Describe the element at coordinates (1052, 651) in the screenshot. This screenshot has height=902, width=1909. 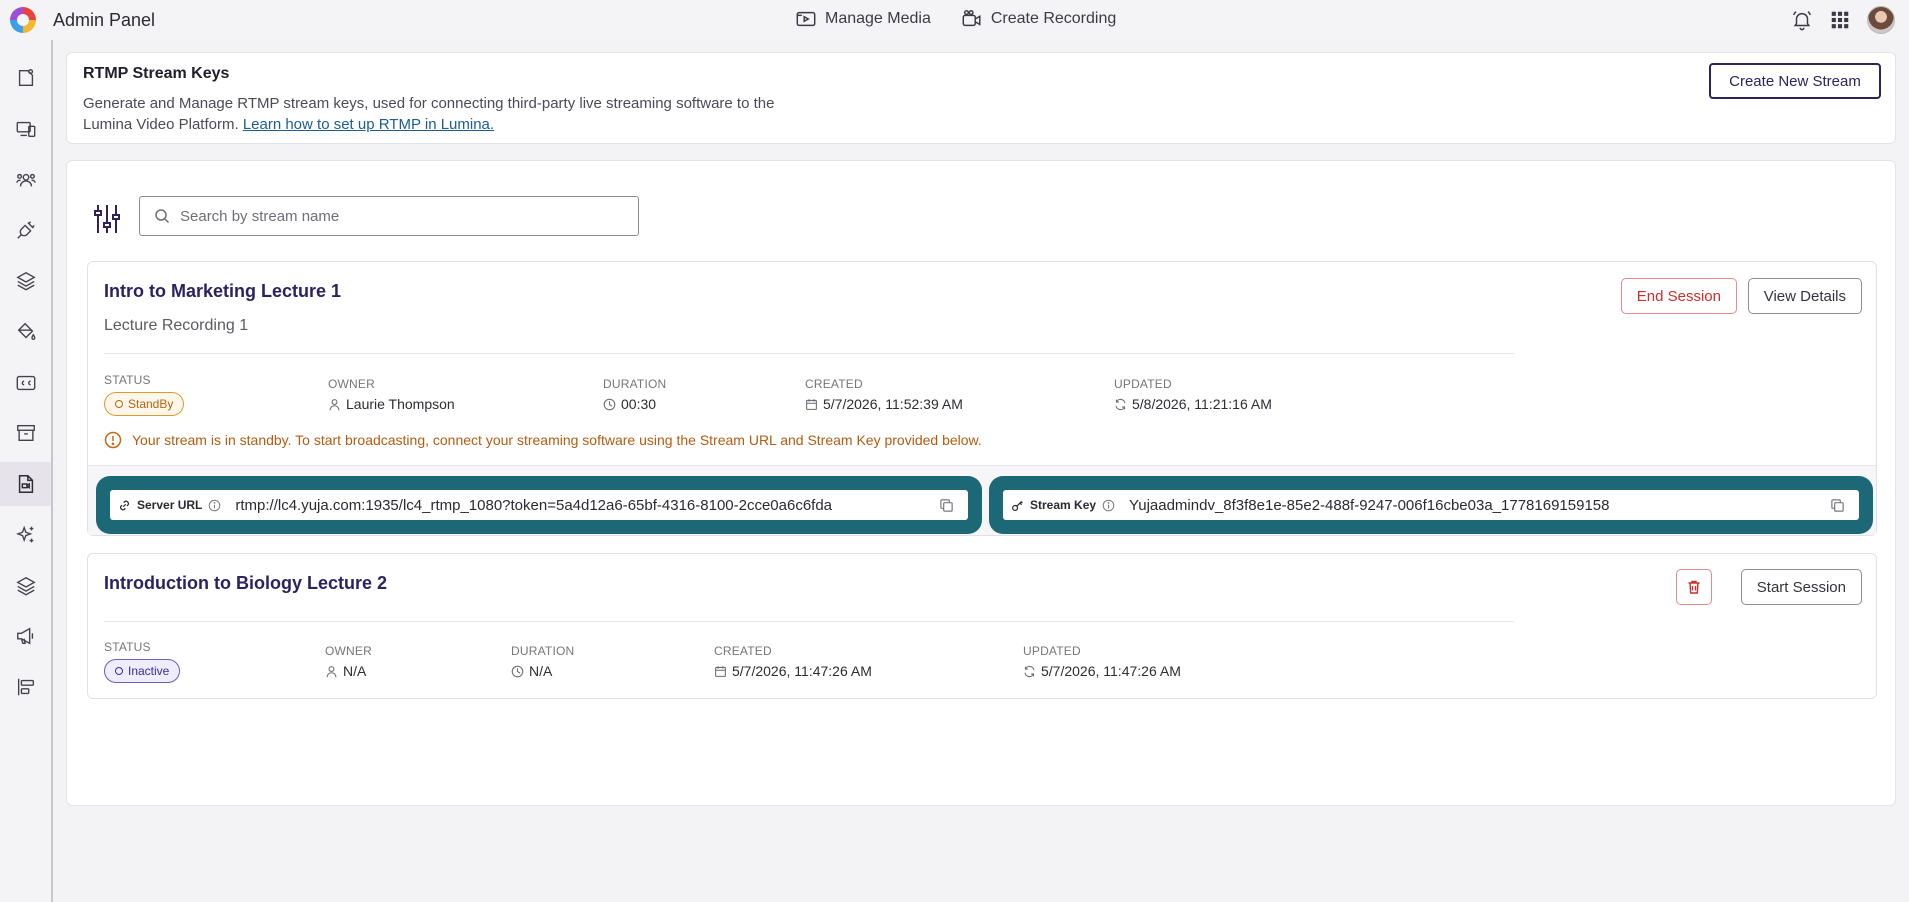
I see `updated-label: UPDATED` at that location.